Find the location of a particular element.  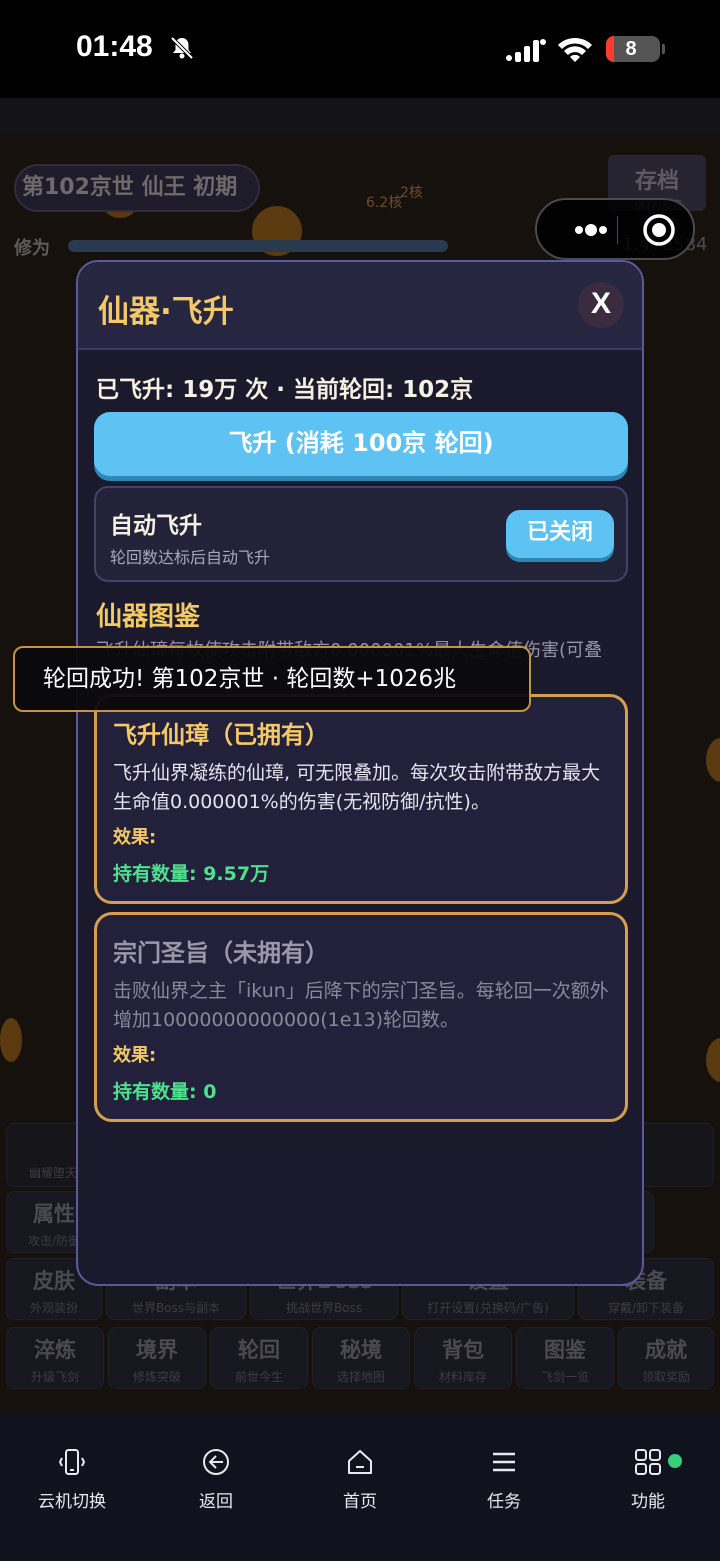

feature-title: 轮回 is located at coordinates (259, 1350).